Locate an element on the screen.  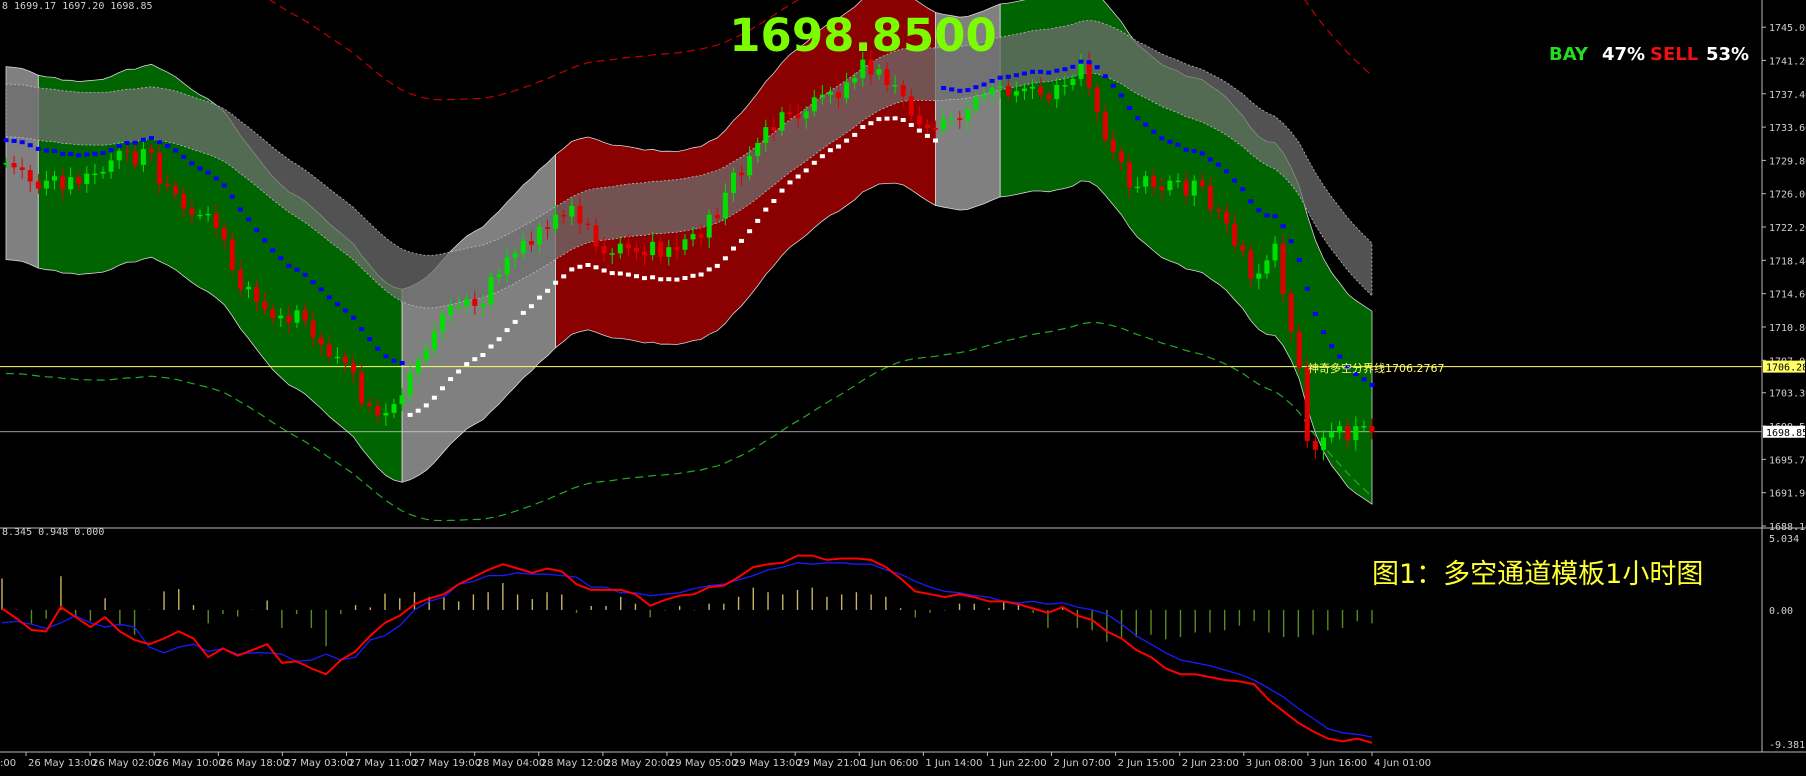
price-tick-label-13: 1695.70 is located at coordinates (1787, 460).